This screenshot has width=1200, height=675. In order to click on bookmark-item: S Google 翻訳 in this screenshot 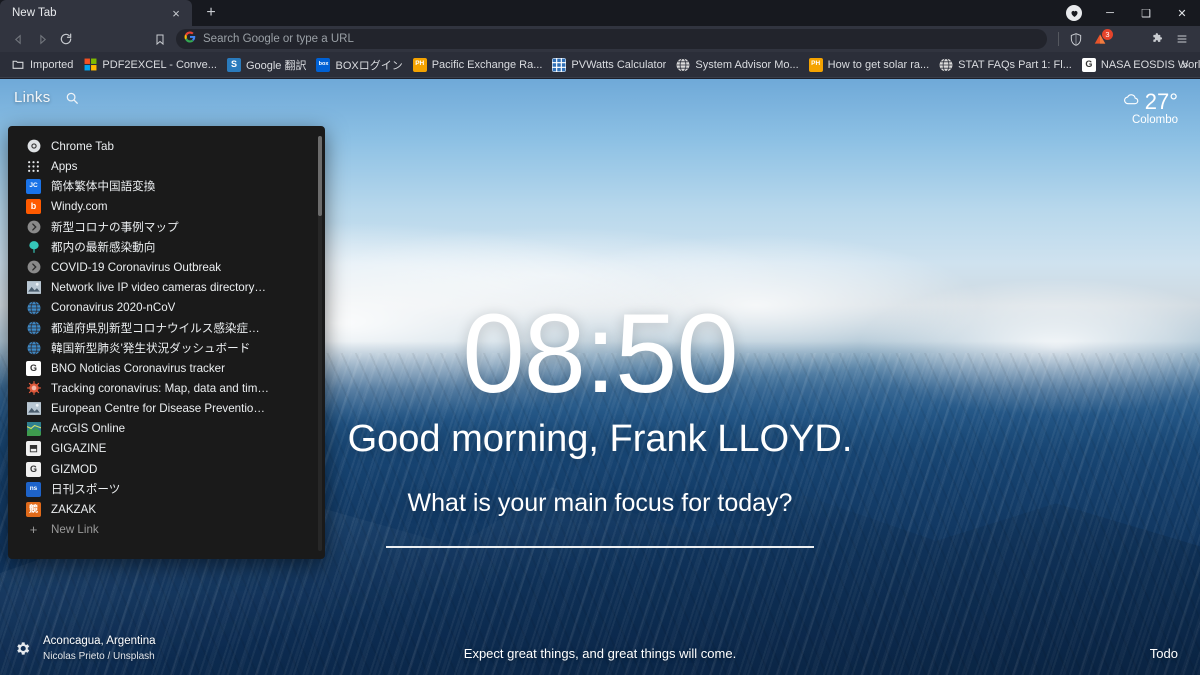, I will do `click(267, 65)`.